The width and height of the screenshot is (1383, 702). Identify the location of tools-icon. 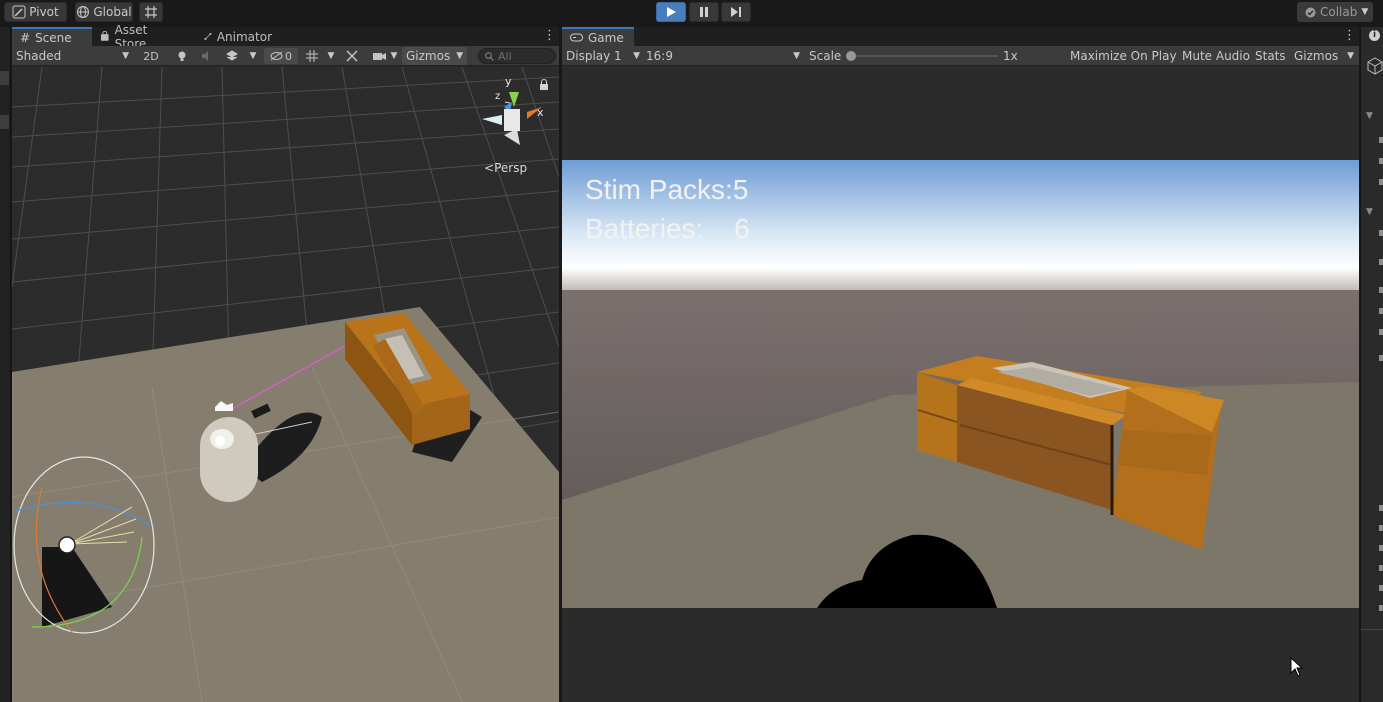
(352, 56).